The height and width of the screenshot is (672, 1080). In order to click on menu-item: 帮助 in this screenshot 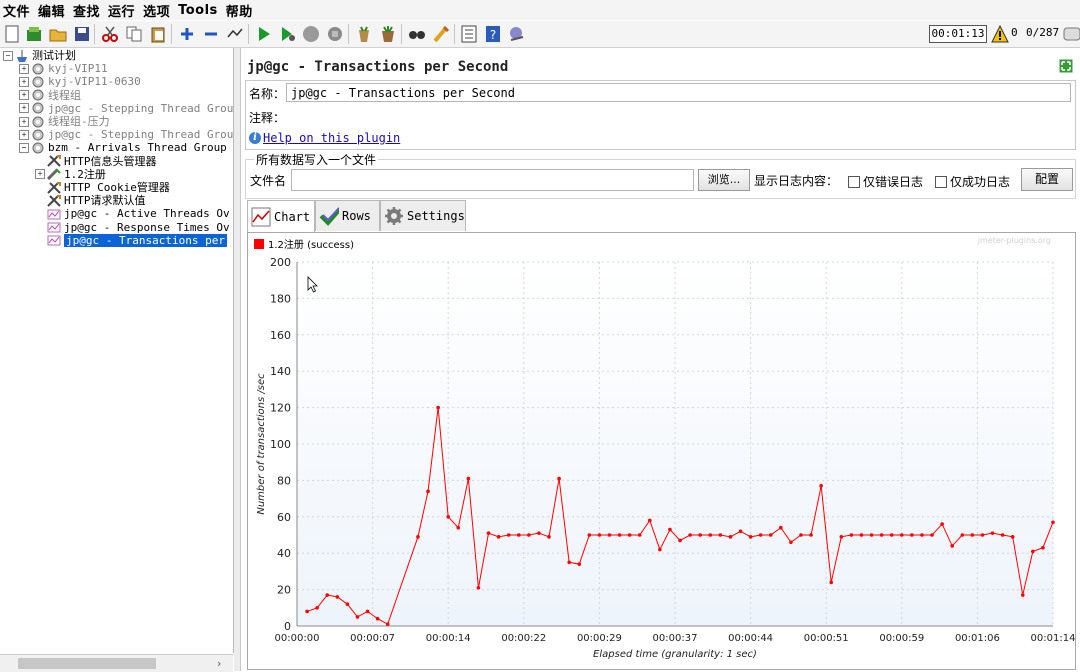, I will do `click(240, 10)`.